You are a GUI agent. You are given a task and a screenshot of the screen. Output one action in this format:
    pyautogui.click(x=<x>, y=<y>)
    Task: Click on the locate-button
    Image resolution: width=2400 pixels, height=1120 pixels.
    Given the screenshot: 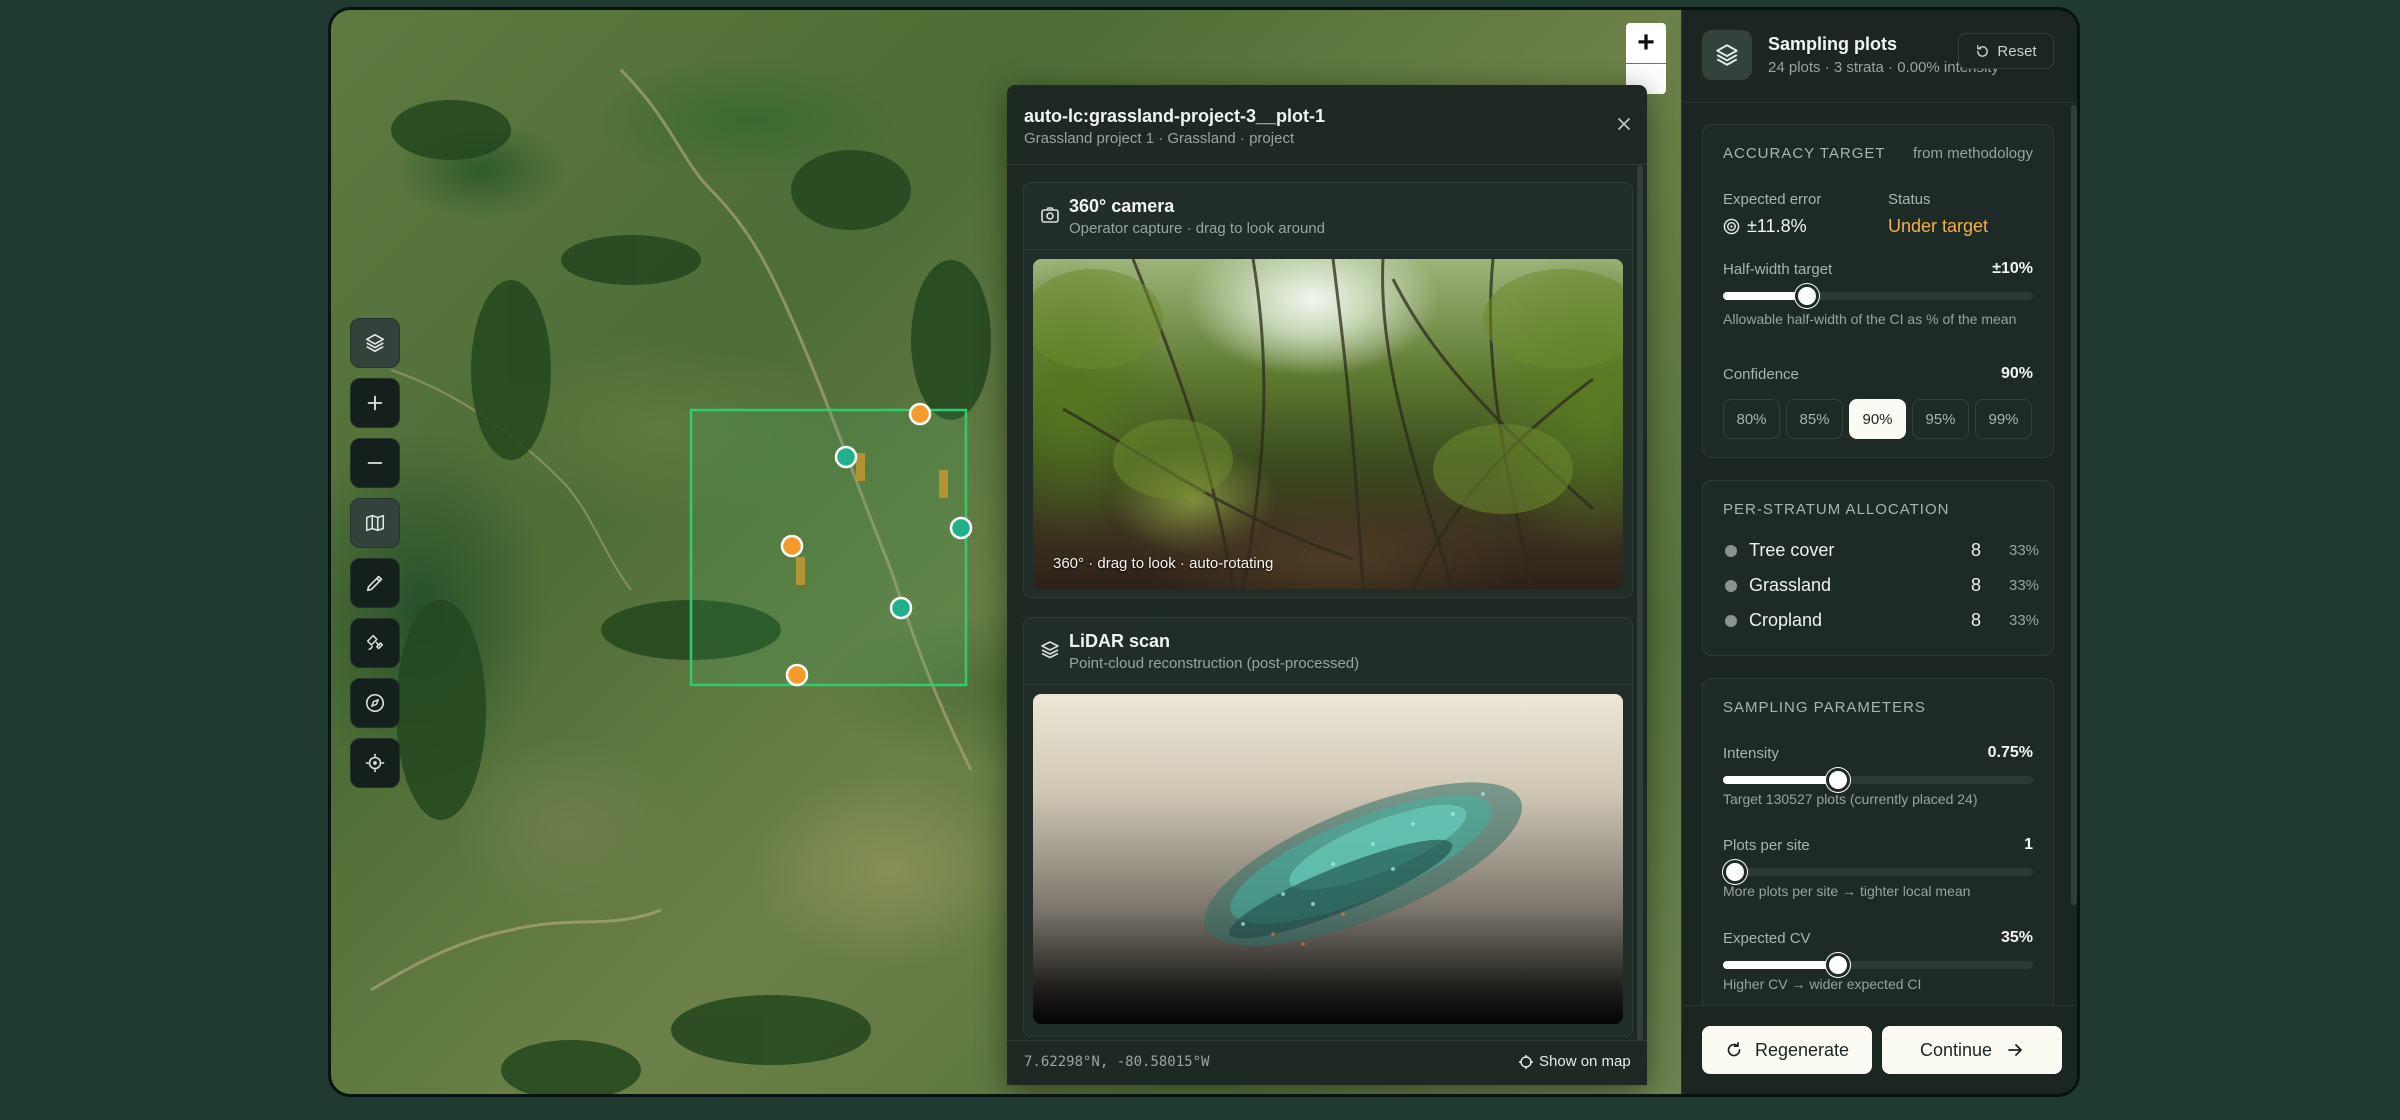 What is the action you would take?
    pyautogui.click(x=375, y=763)
    